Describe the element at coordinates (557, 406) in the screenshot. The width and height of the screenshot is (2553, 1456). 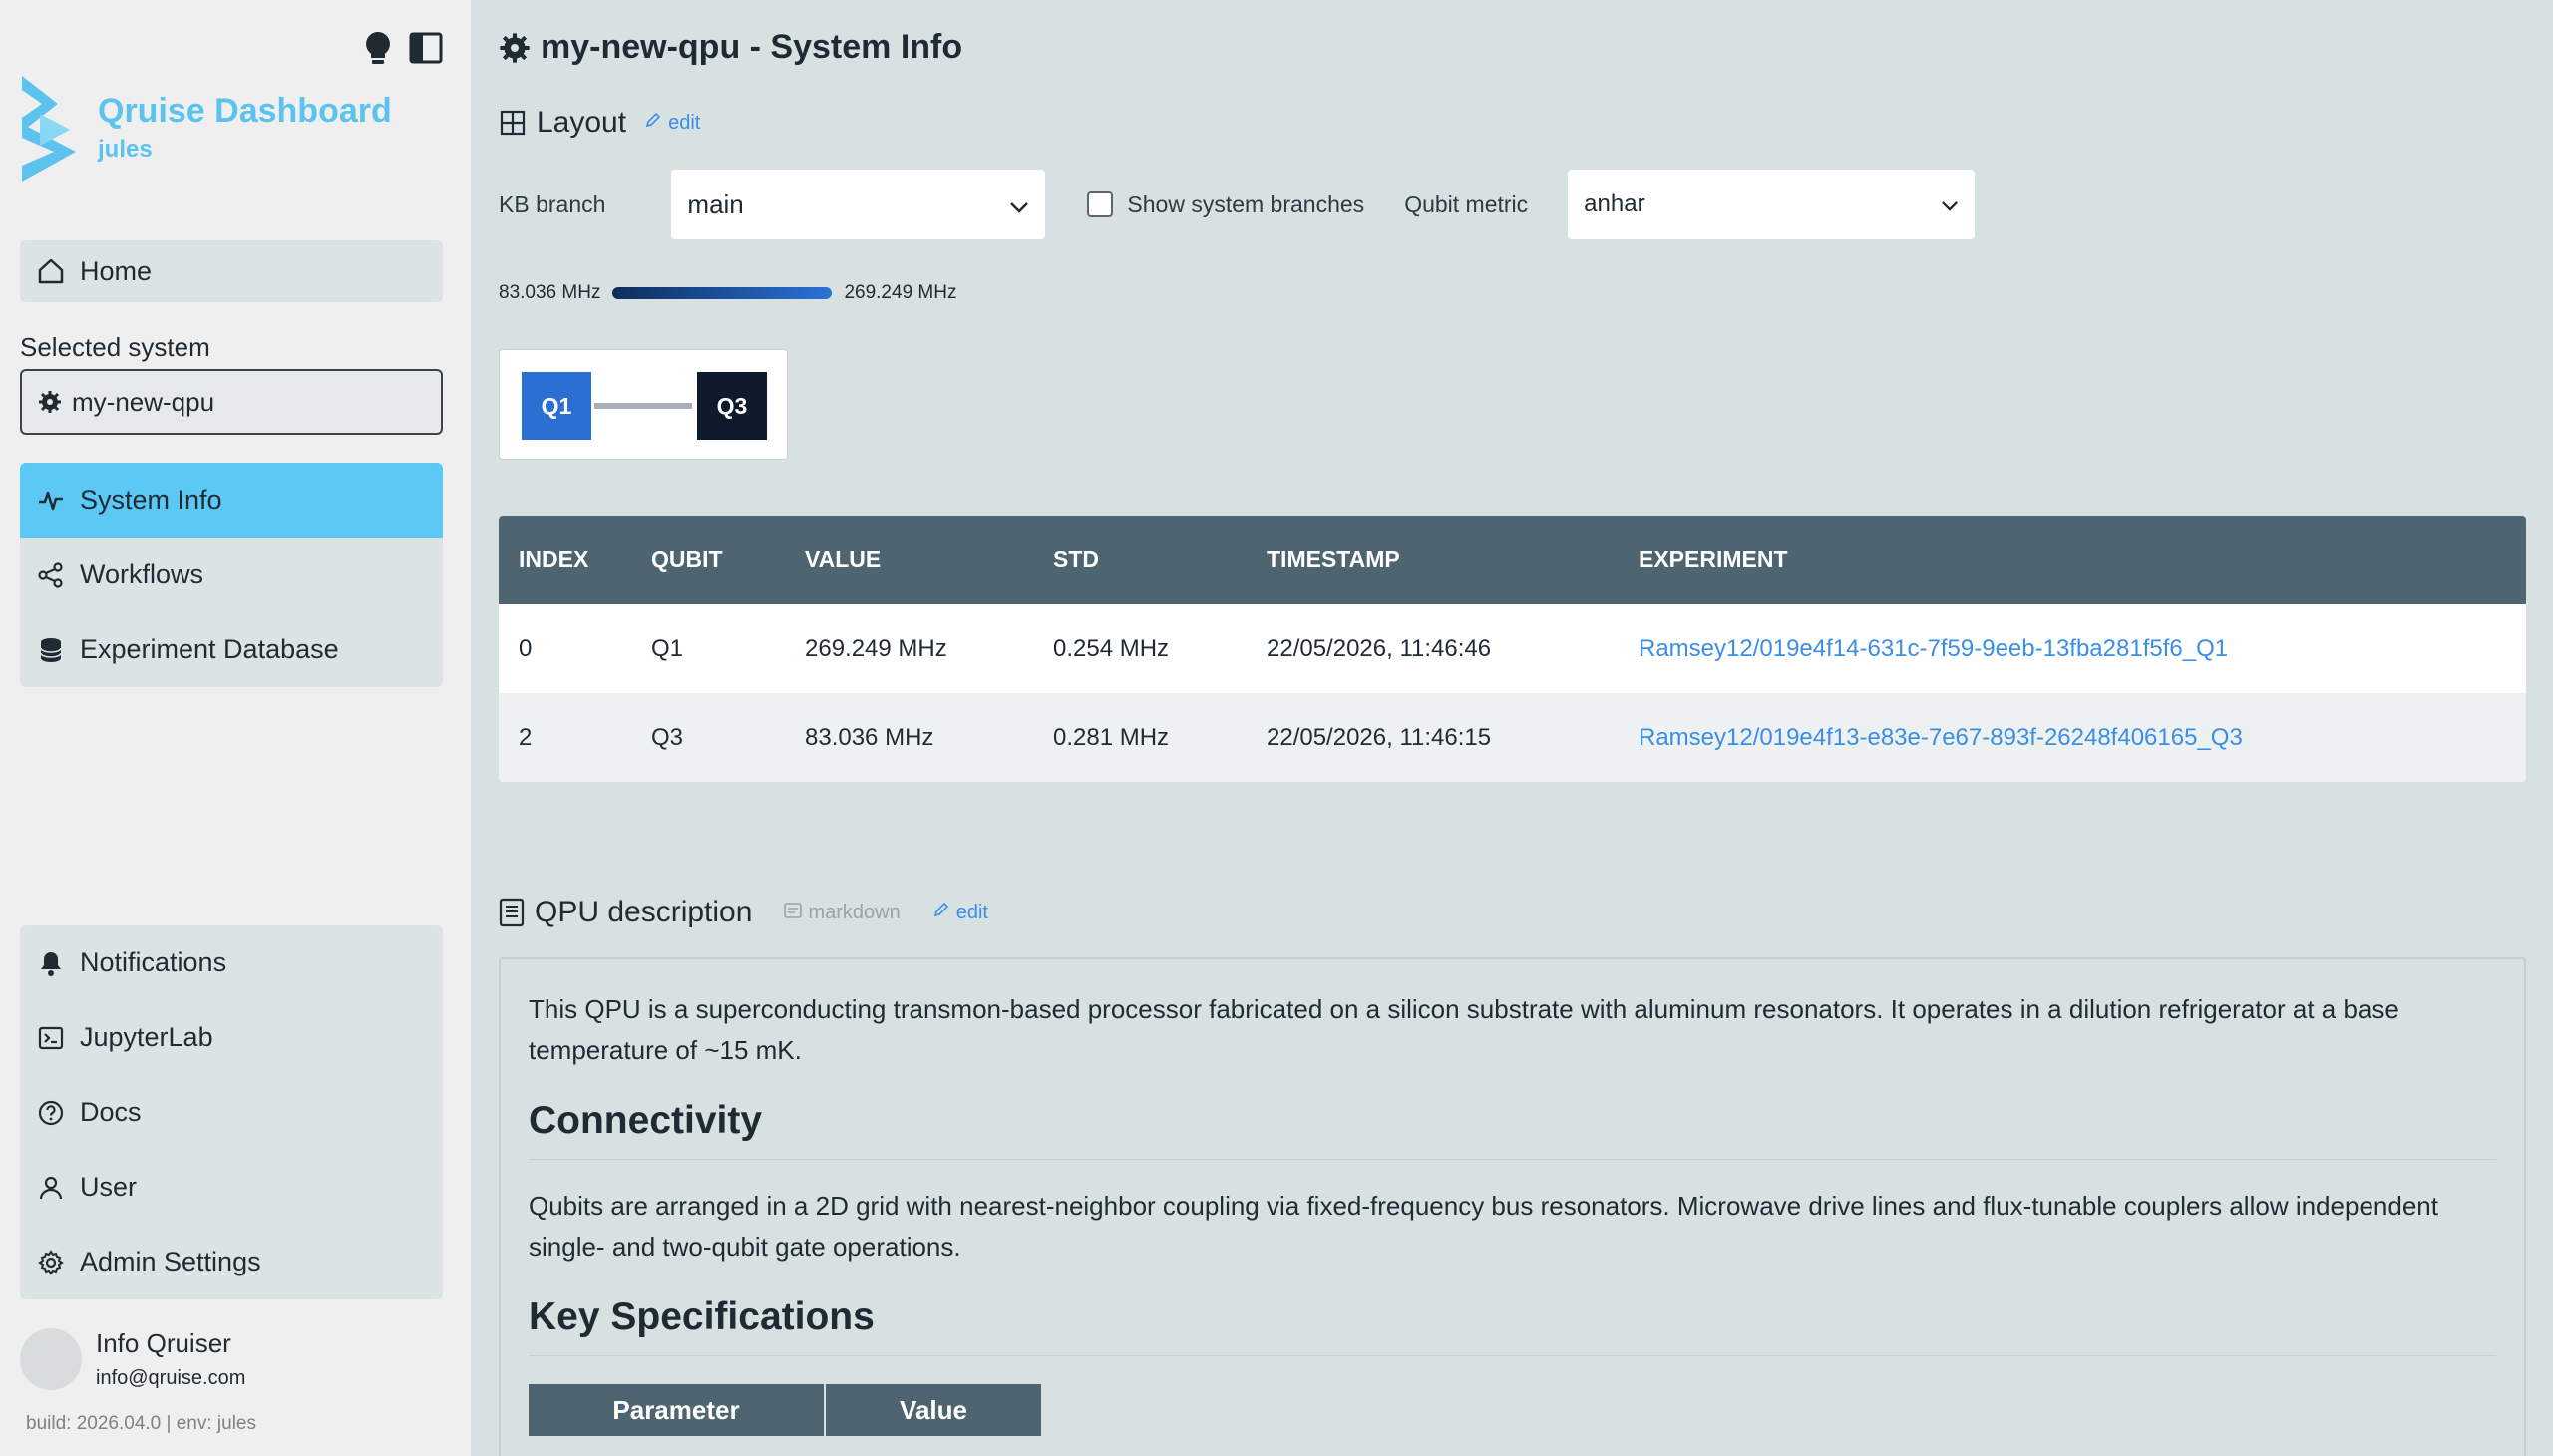
I see `qubit-q1: Q1` at that location.